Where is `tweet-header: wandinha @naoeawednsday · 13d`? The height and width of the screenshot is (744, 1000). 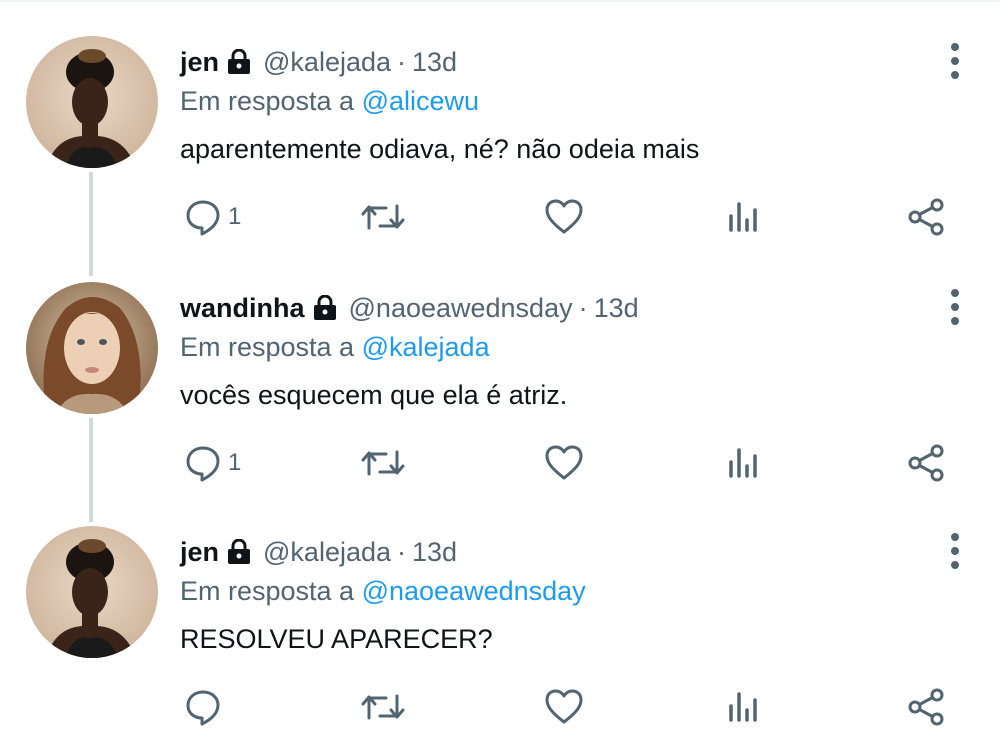
tweet-header: wandinha @naoeawednsday · 13d is located at coordinates (409, 308).